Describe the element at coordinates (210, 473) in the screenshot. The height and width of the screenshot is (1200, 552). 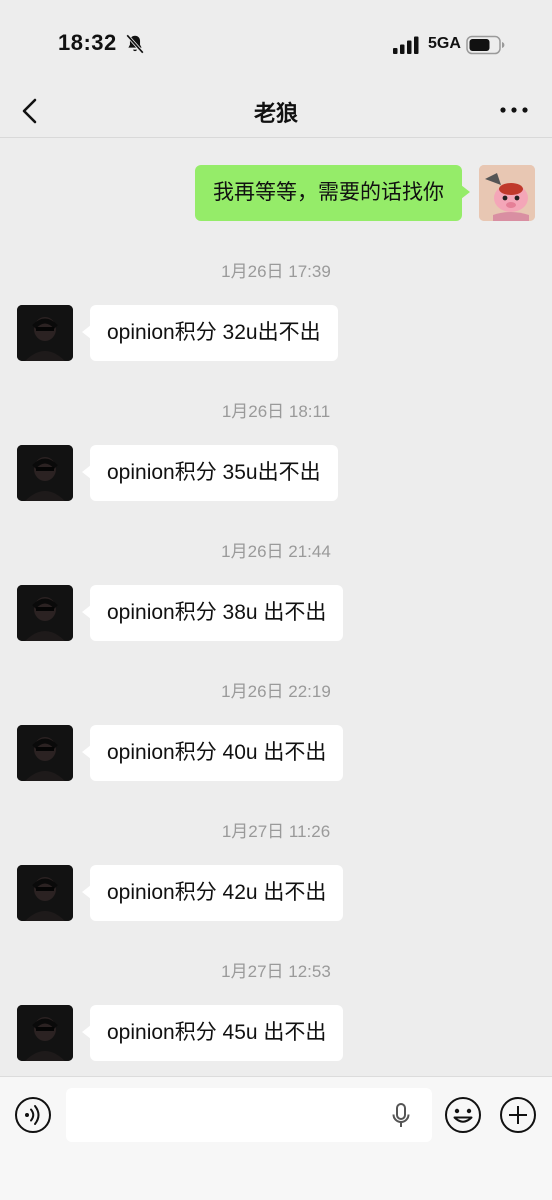
I see `contact-message-bubble: opinion积分 35u出不出` at that location.